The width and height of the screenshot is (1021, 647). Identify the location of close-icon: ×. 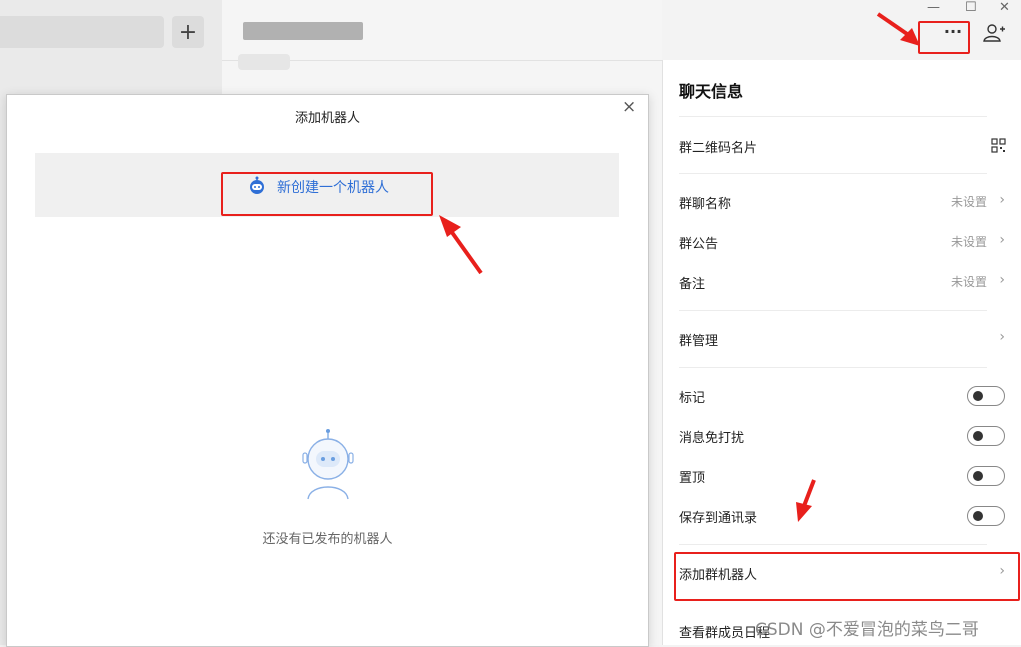
(629, 107).